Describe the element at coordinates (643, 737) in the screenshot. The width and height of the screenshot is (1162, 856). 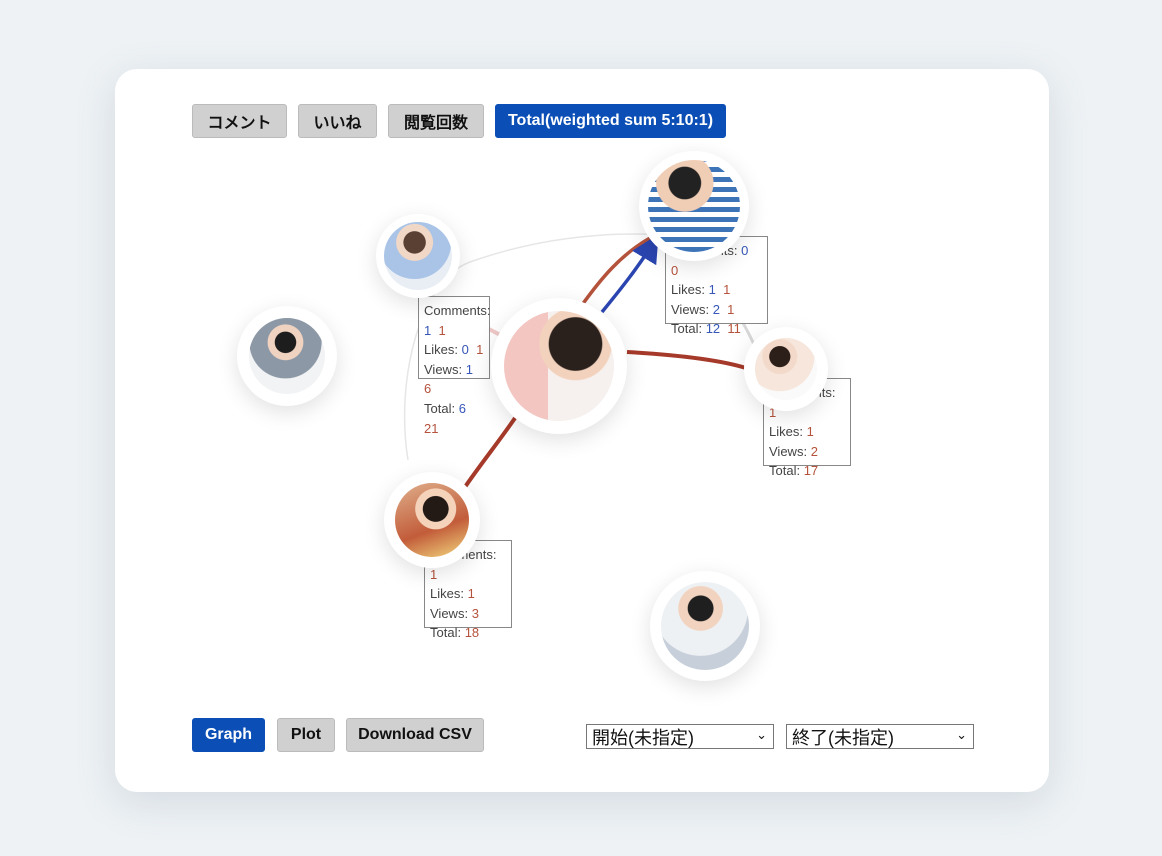
I see `start-select-value: 開始(未指定)` at that location.